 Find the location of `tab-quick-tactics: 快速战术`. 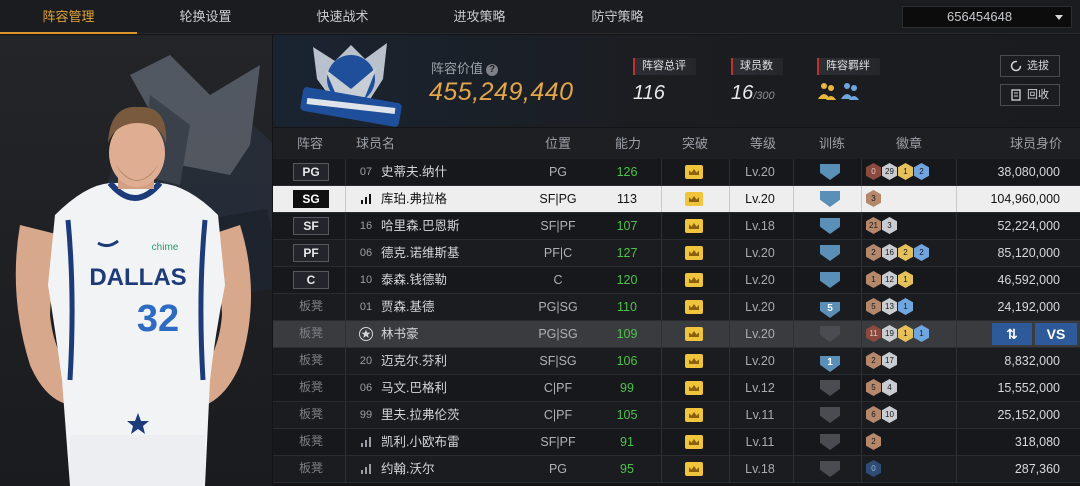

tab-quick-tactics: 快速战术 is located at coordinates (342, 17).